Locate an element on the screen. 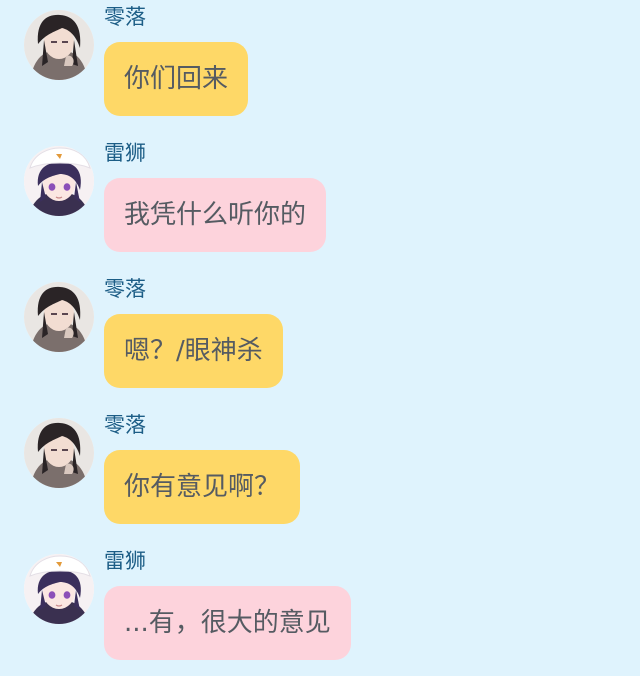 This screenshot has width=640, height=676. message-bubble: 你们回来 is located at coordinates (176, 79).